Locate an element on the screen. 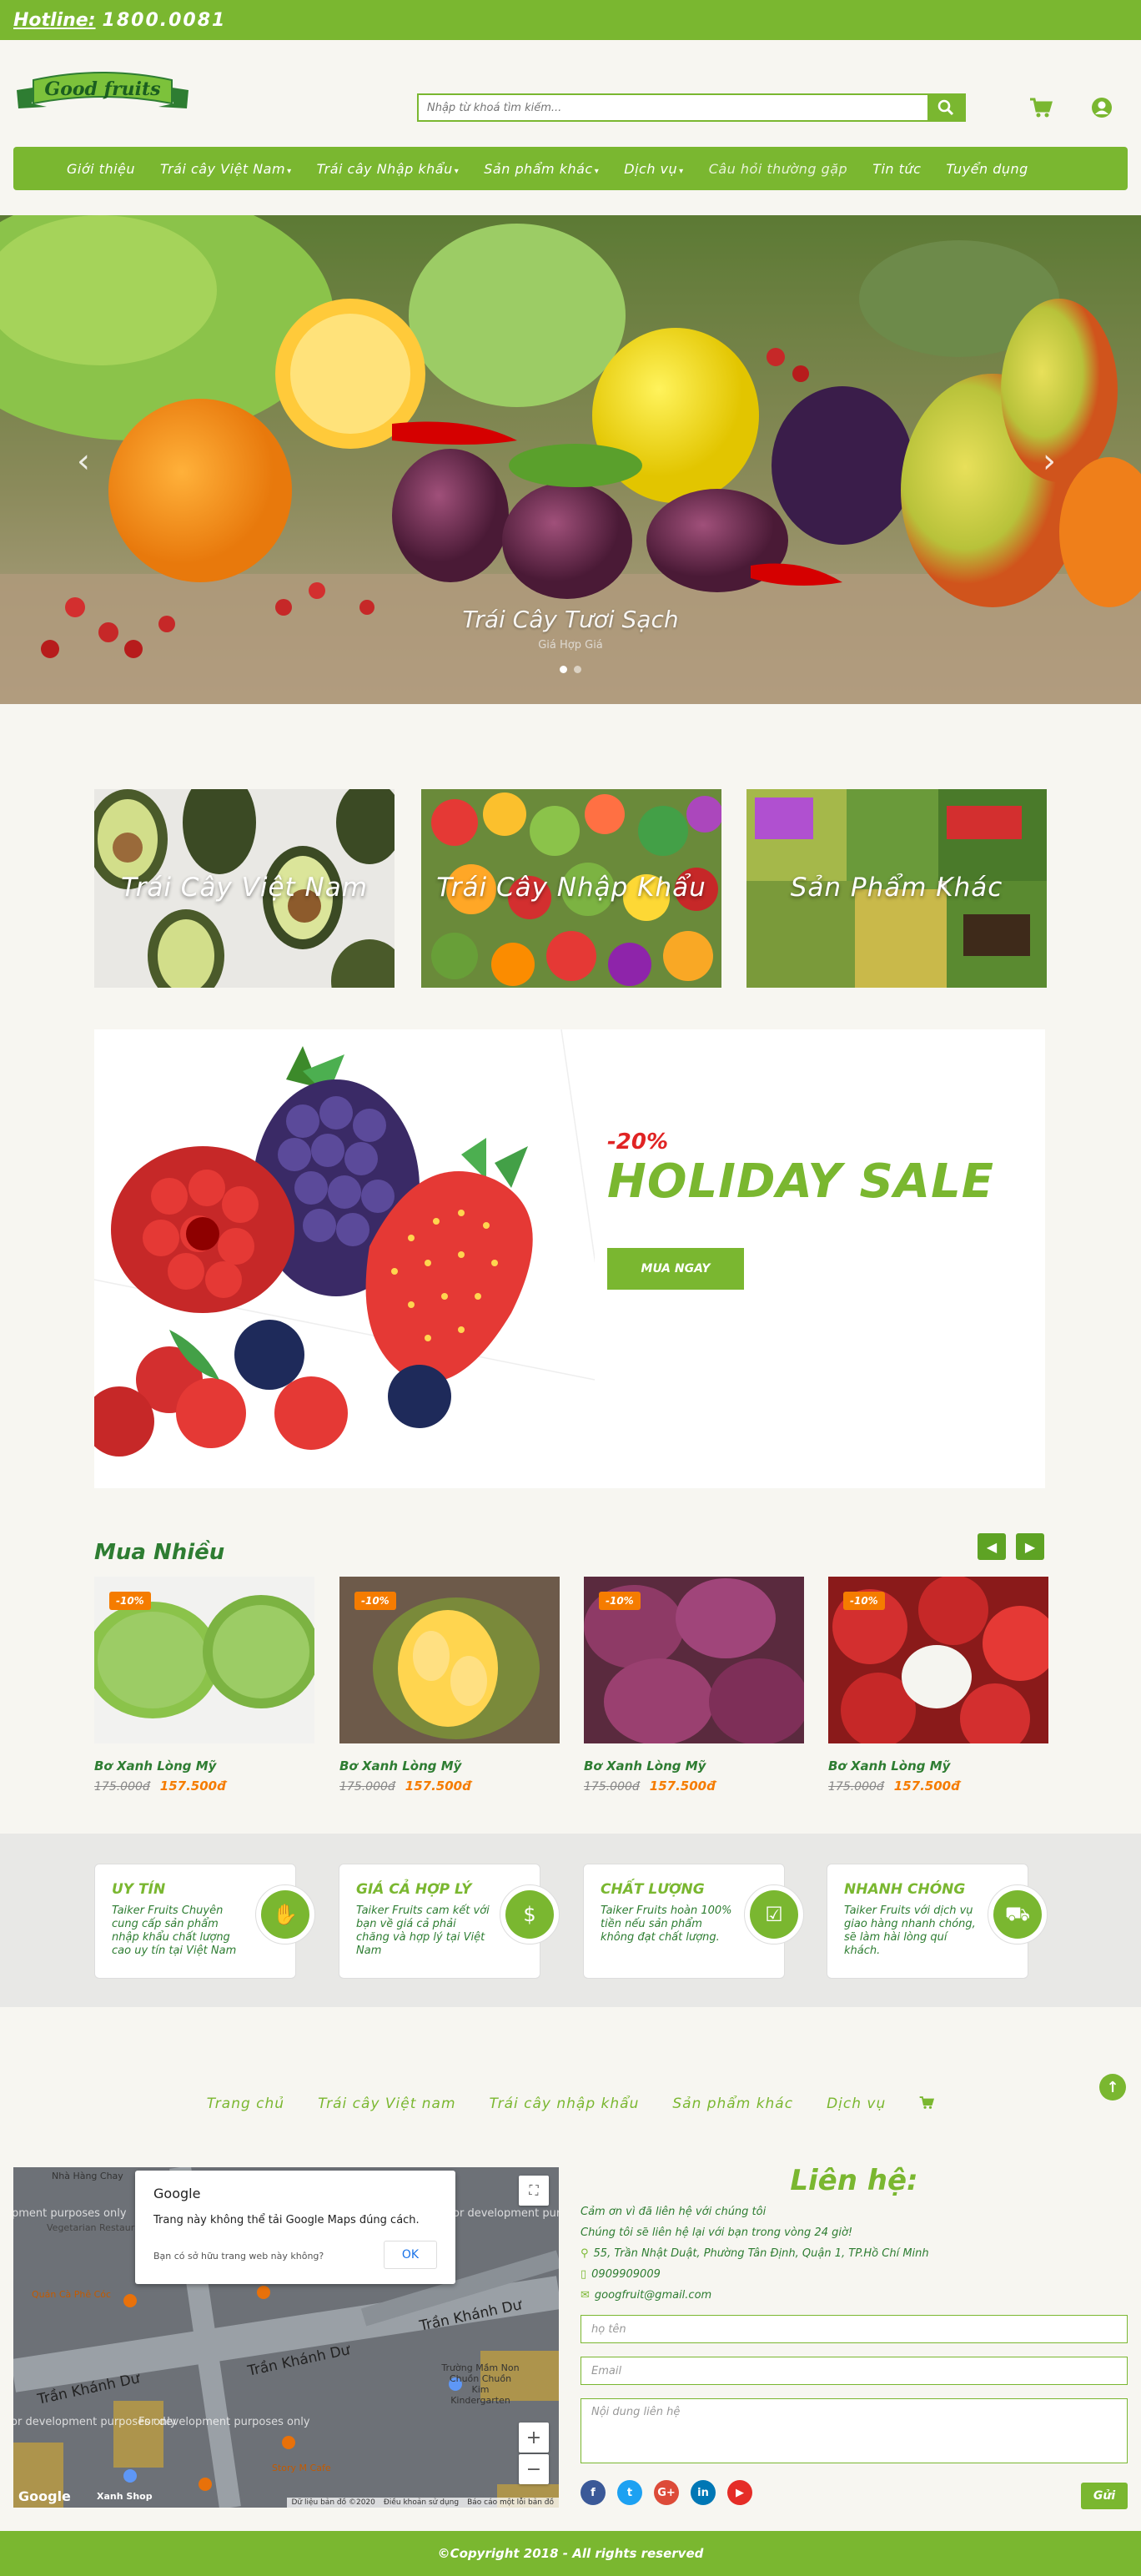  map-report-link: Báo cáo một lỗi bản đồ is located at coordinates (510, 2502).